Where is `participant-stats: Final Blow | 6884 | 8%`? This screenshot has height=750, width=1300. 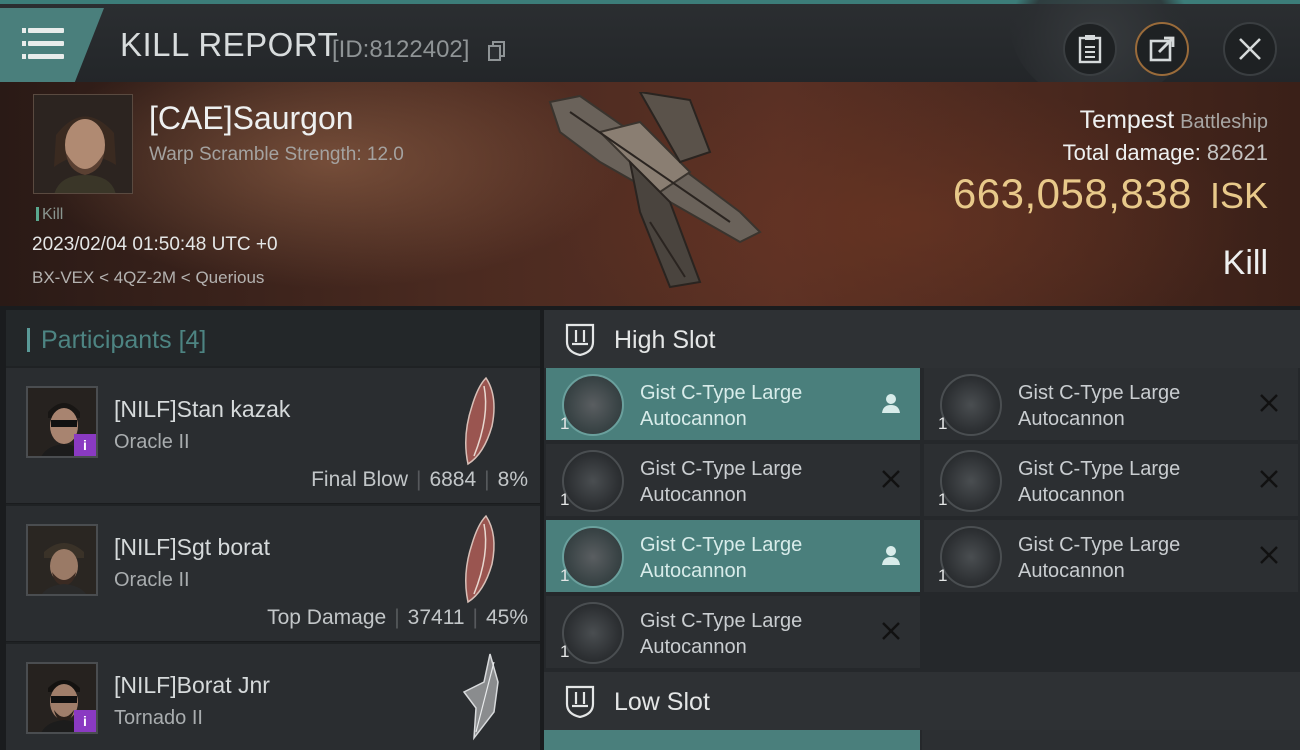
participant-stats: Final Blow | 6884 | 8% is located at coordinates (419, 479).